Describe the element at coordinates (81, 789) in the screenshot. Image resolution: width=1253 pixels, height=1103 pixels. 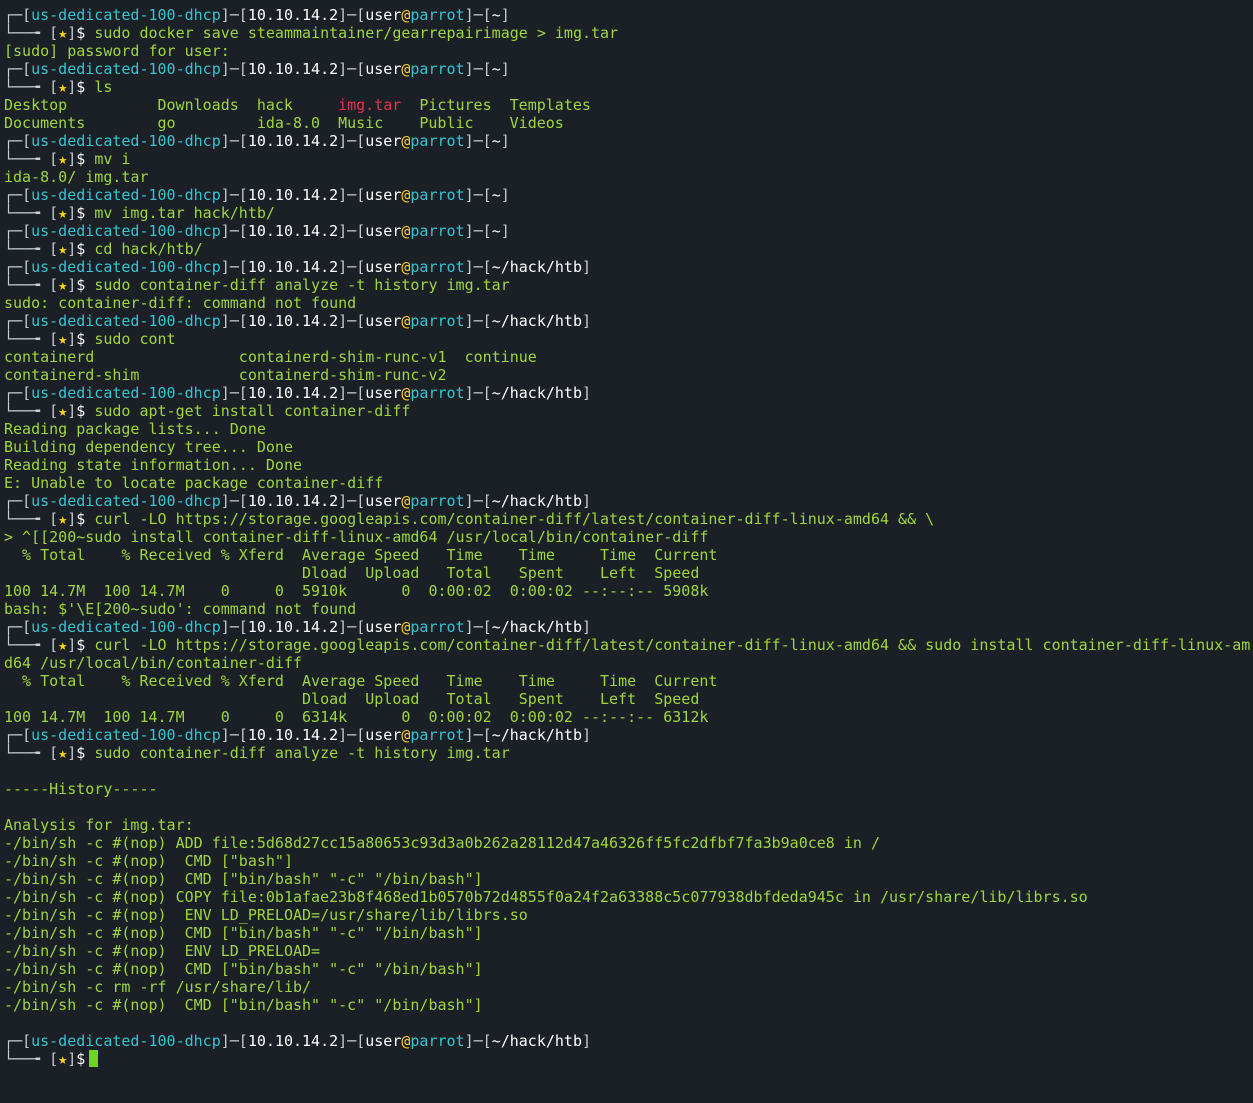
I see `output-text: -----History-----` at that location.